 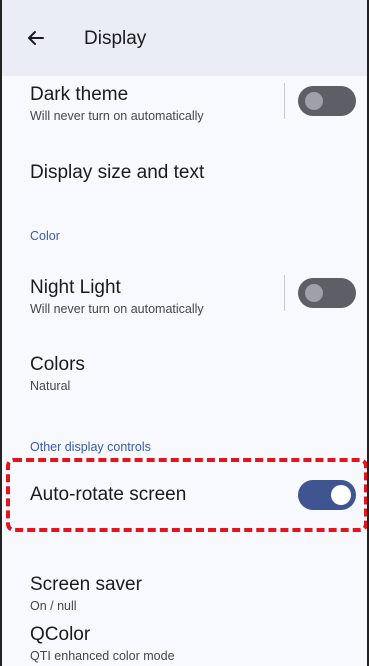 What do you see at coordinates (75, 287) in the screenshot?
I see `night-light-title: Night Light` at bounding box center [75, 287].